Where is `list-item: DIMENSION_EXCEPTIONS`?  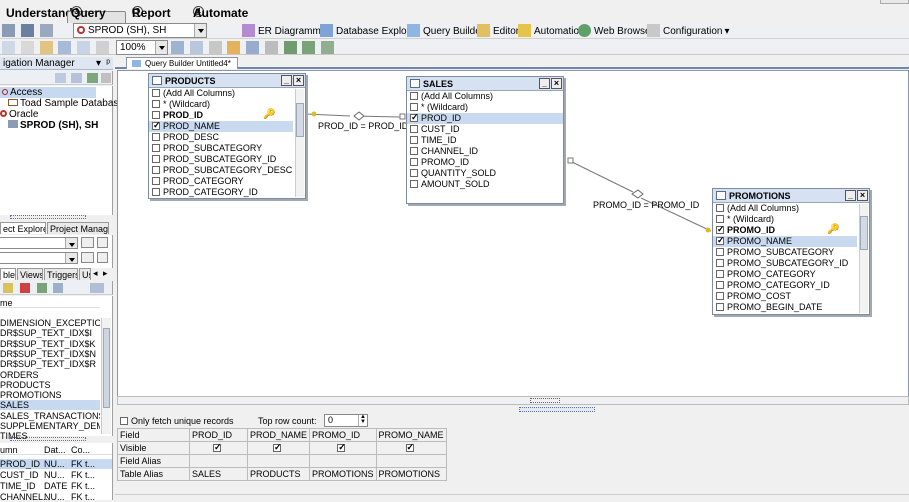
list-item: DIMENSION_EXCEPTIONS is located at coordinates (50, 323).